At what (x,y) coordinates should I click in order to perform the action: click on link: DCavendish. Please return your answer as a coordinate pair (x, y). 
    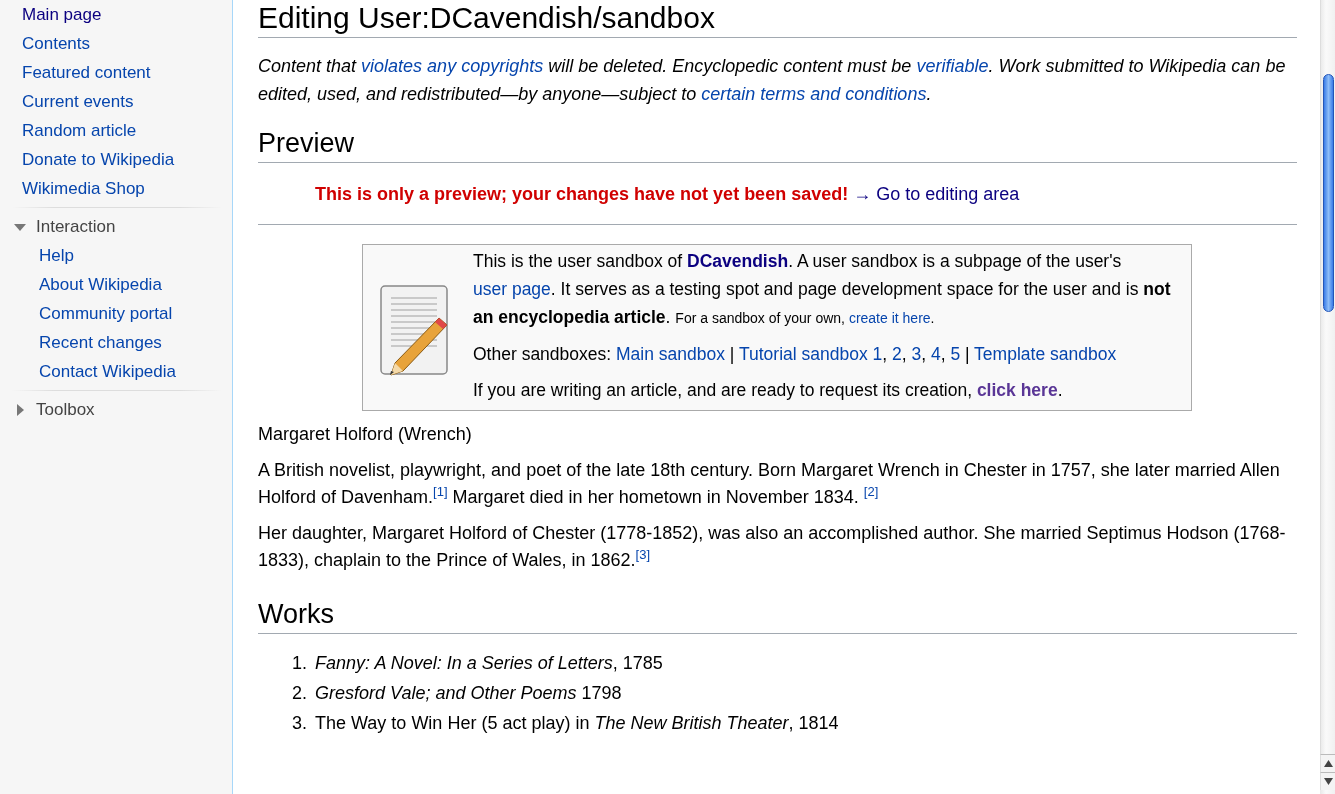
    Looking at the image, I should click on (738, 261).